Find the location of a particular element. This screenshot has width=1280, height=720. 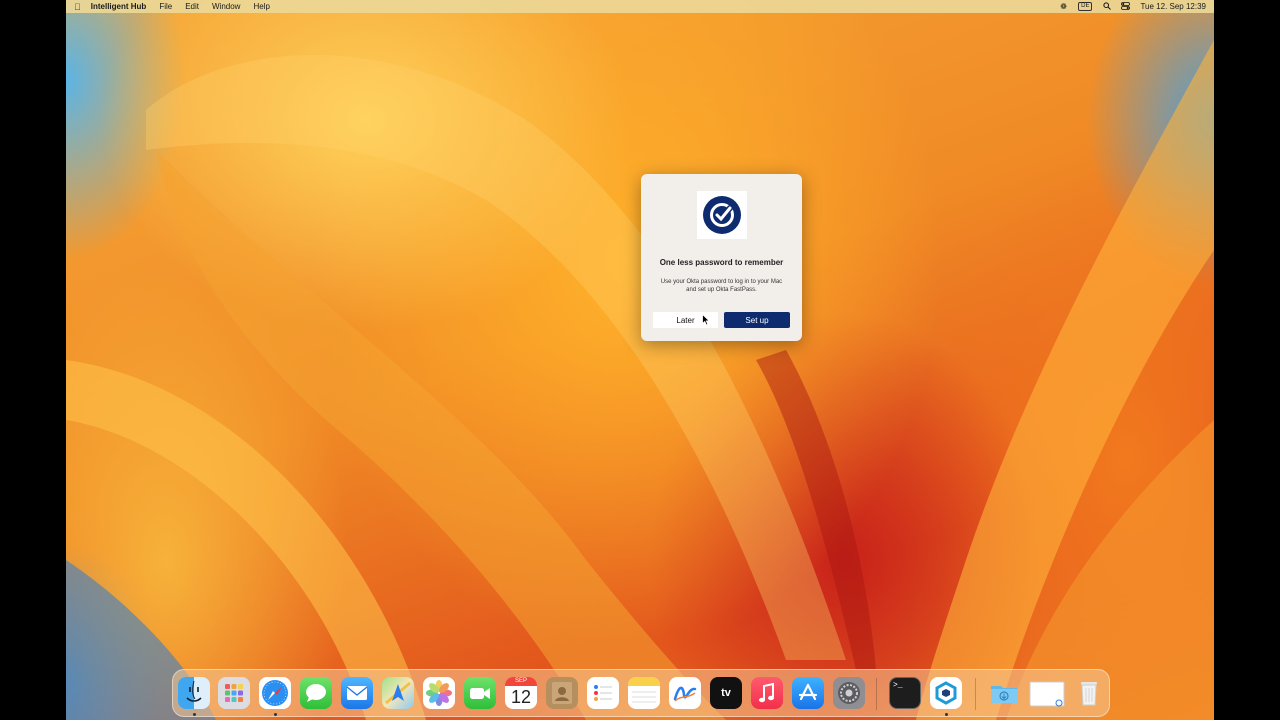

spotlight-search-icon is located at coordinates (1106, 6).